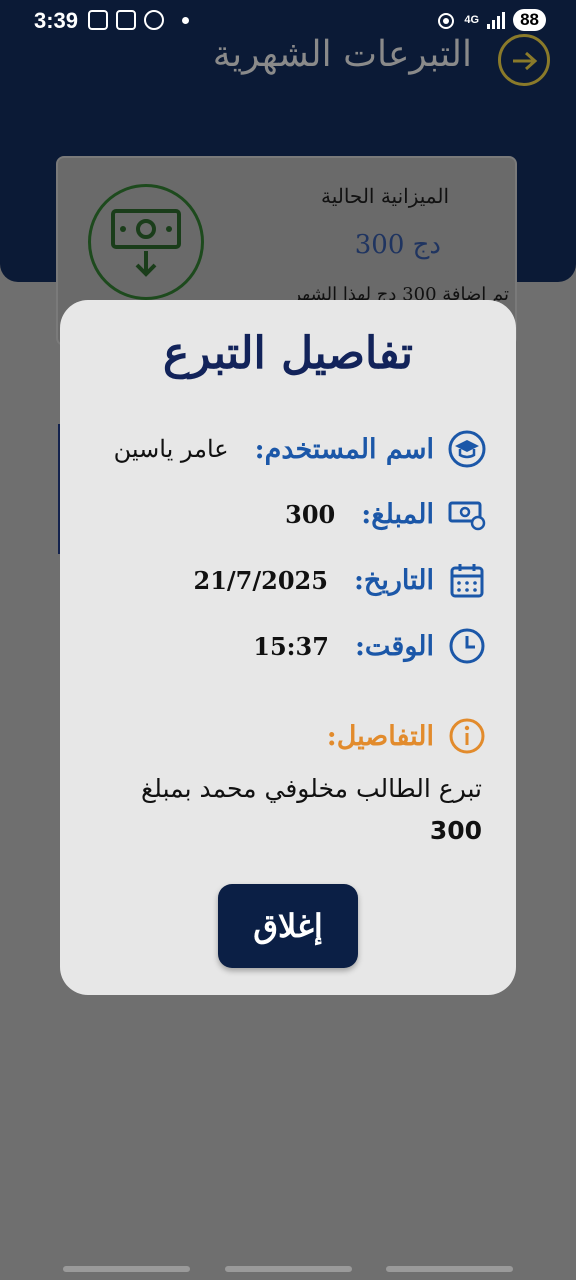 The image size is (576, 1280). Describe the element at coordinates (126, 20) in the screenshot. I see `sim-icon` at that location.